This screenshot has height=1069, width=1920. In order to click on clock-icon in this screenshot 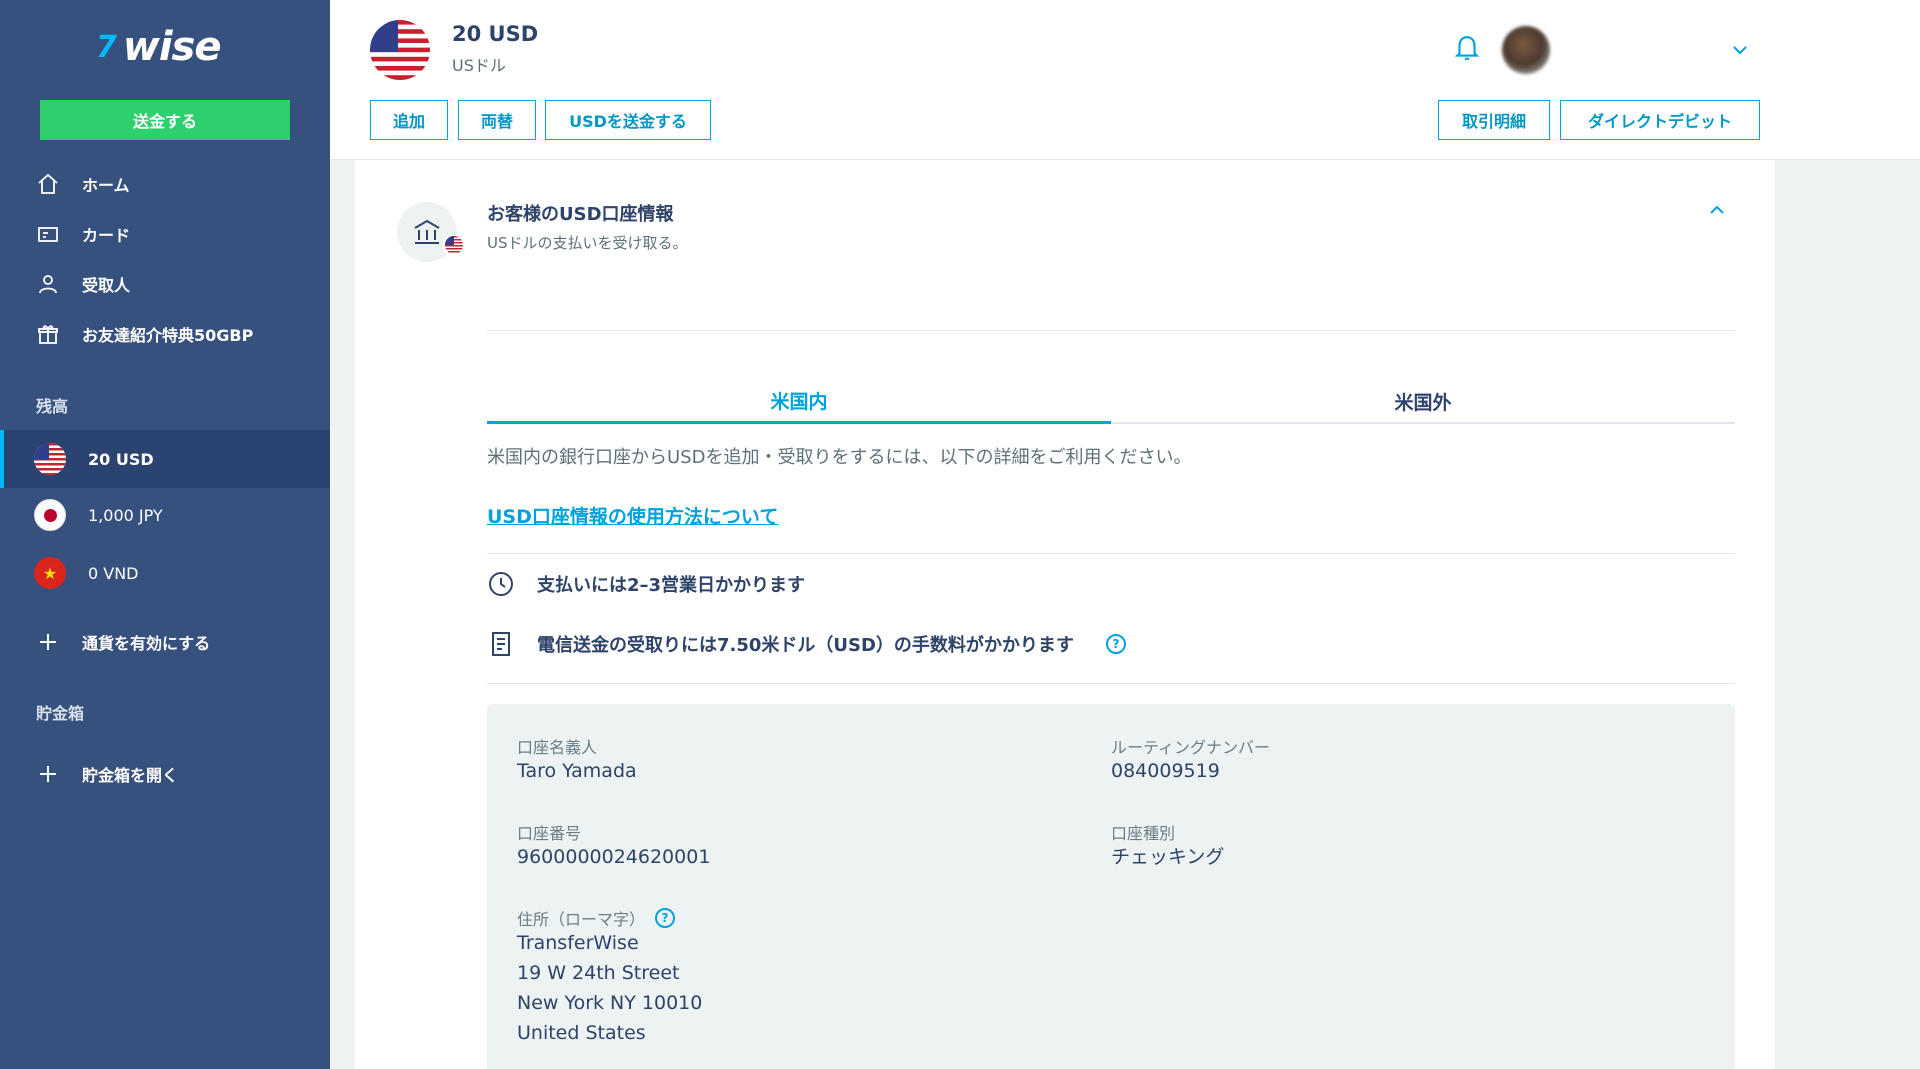, I will do `click(501, 584)`.